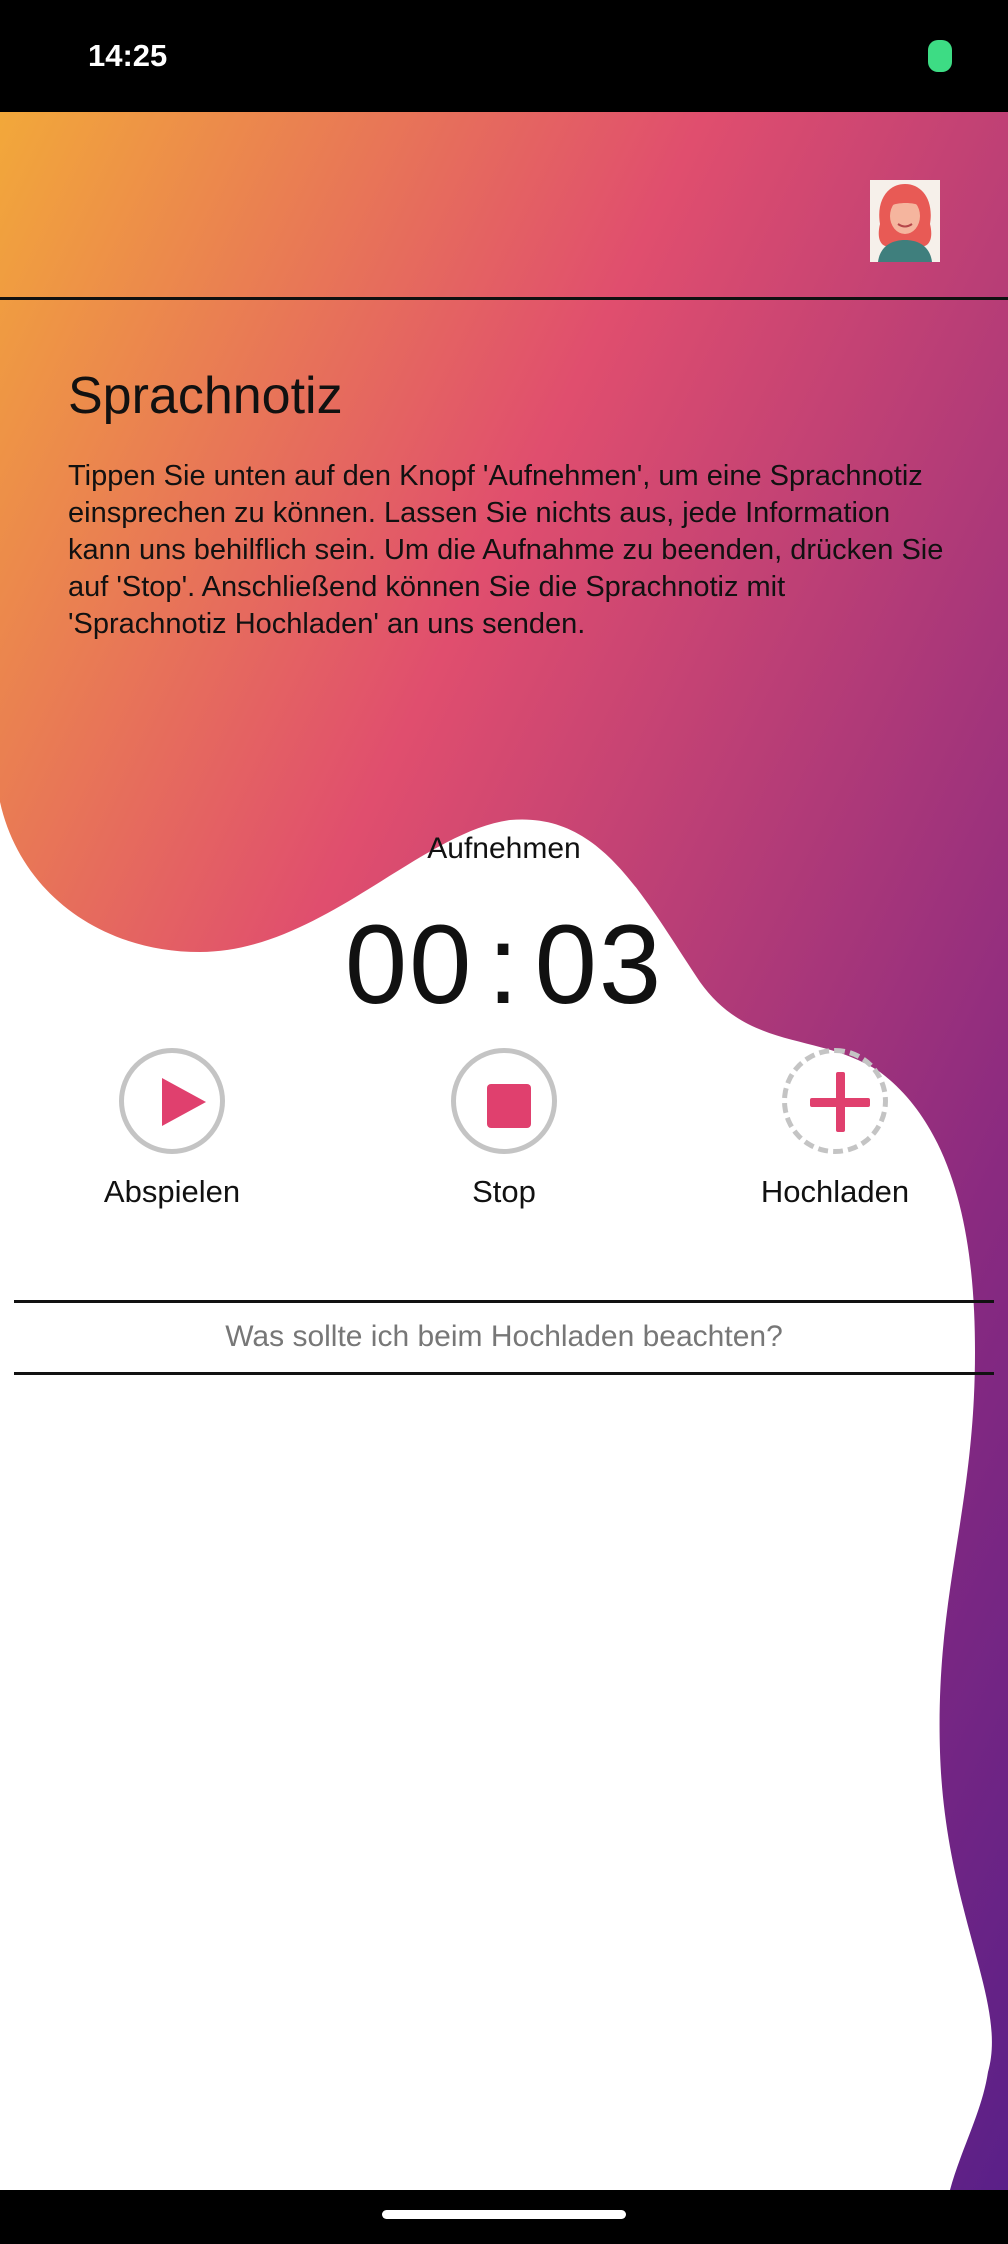  Describe the element at coordinates (940, 56) in the screenshot. I see `battery-indicator-icon` at that location.